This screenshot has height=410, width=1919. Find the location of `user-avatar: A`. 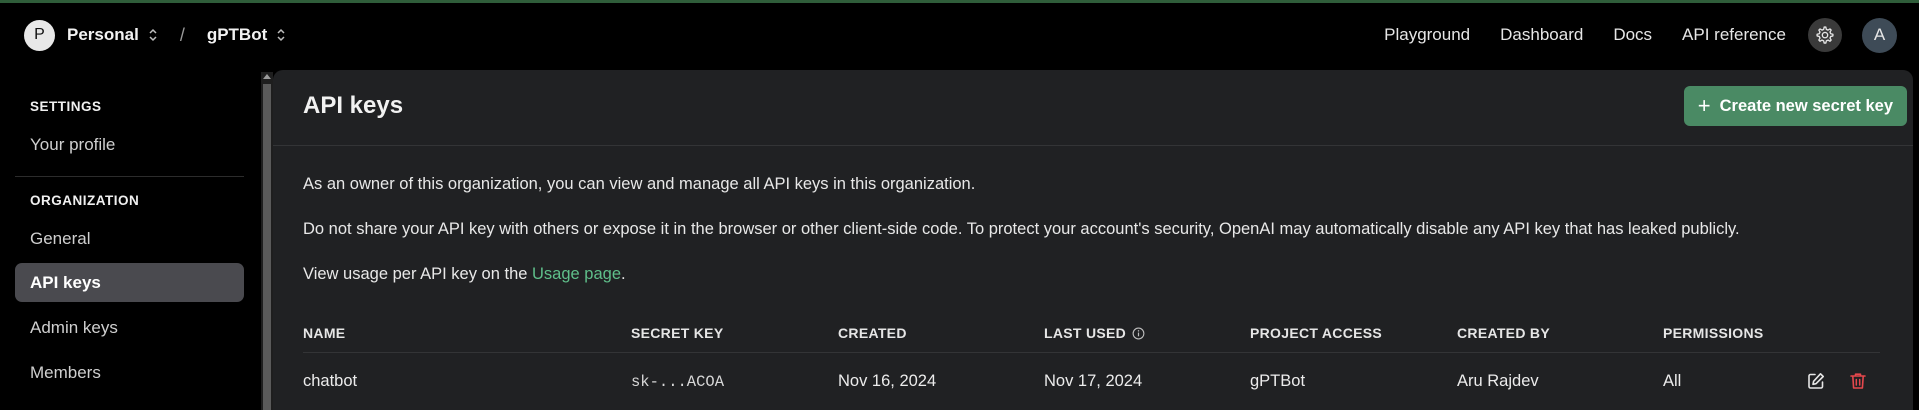

user-avatar: A is located at coordinates (1879, 35).